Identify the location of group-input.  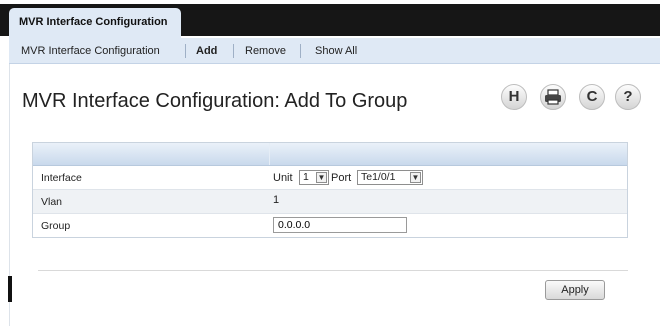
(340, 225).